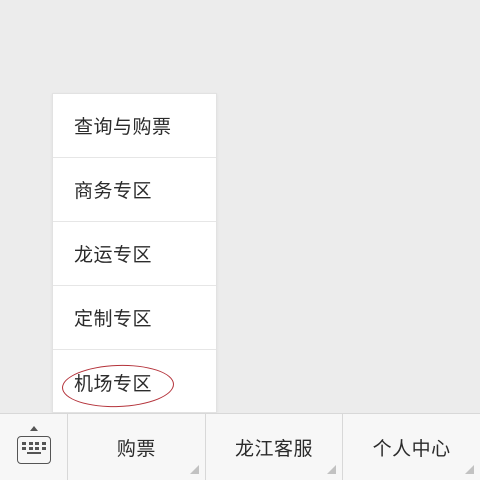 This screenshot has height=480, width=480. What do you see at coordinates (113, 383) in the screenshot?
I see `submenu-item-label: 机场专区` at bounding box center [113, 383].